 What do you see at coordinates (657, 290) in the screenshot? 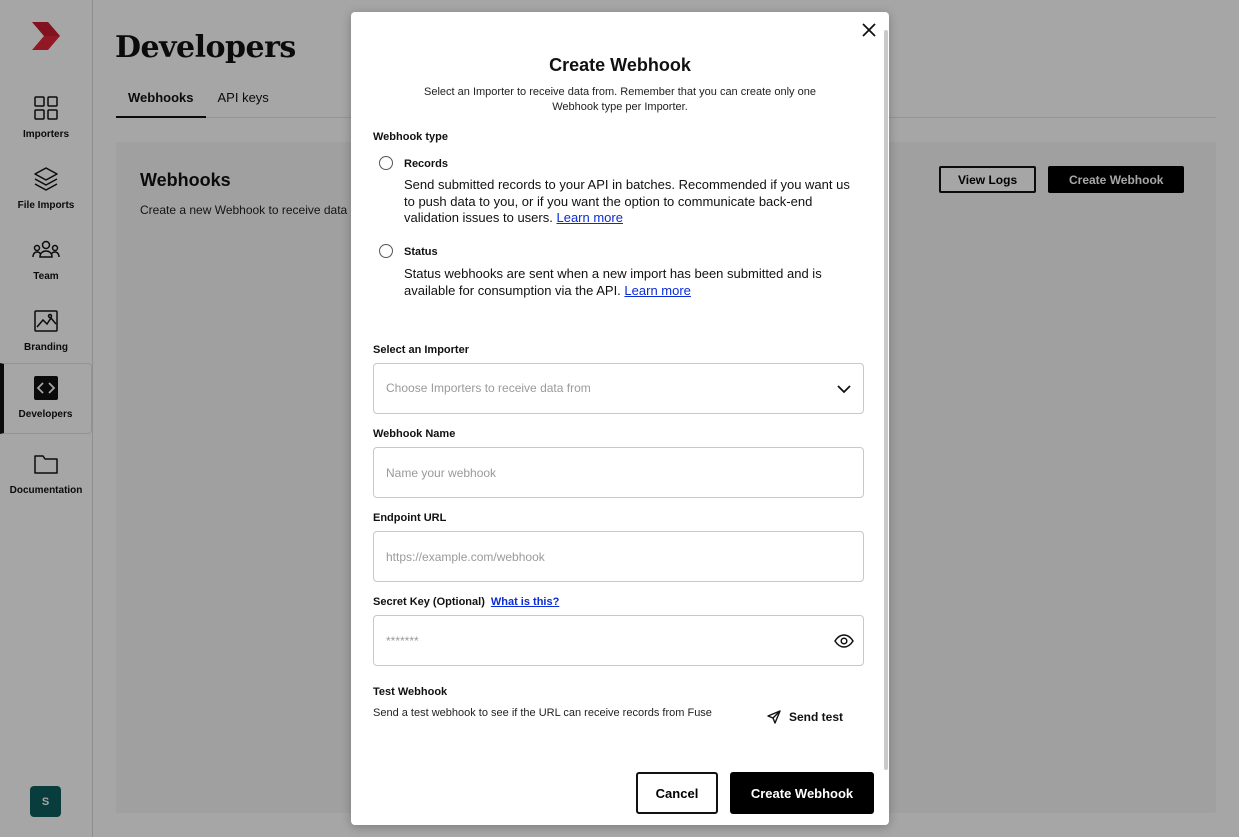
I see `status-learn-more-link: Learn more` at bounding box center [657, 290].